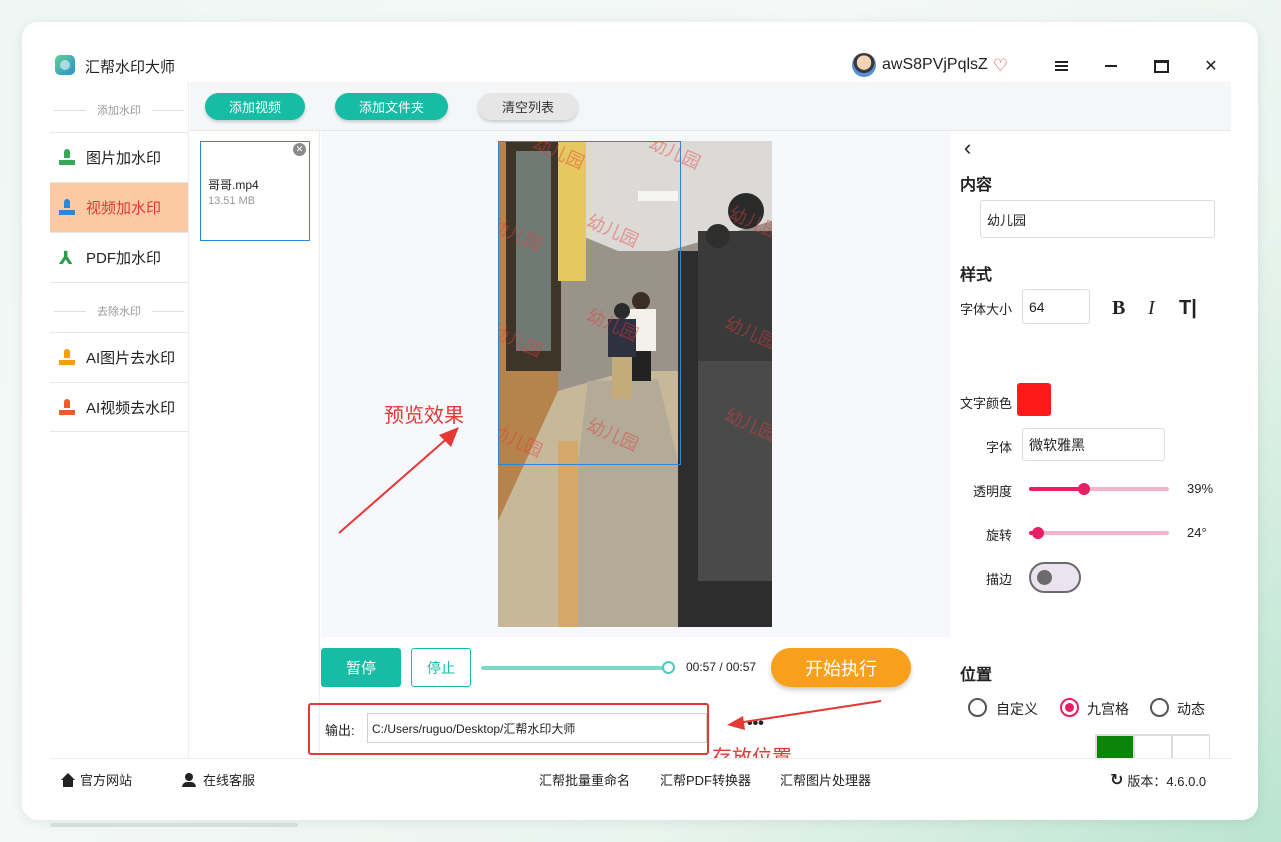 Image resolution: width=1281 pixels, height=842 pixels. I want to click on hamburger-icon, so click(1061, 66).